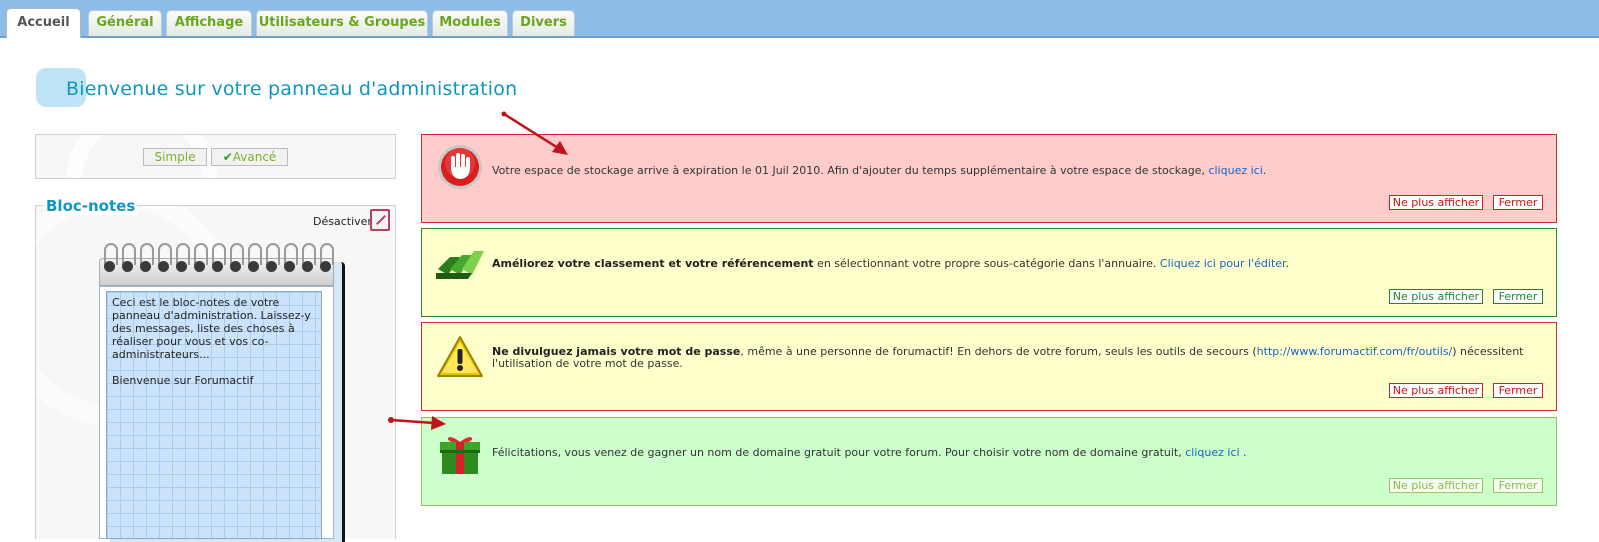 This screenshot has width=1599, height=542. Describe the element at coordinates (543, 23) in the screenshot. I see `tab-divers: Divers` at that location.